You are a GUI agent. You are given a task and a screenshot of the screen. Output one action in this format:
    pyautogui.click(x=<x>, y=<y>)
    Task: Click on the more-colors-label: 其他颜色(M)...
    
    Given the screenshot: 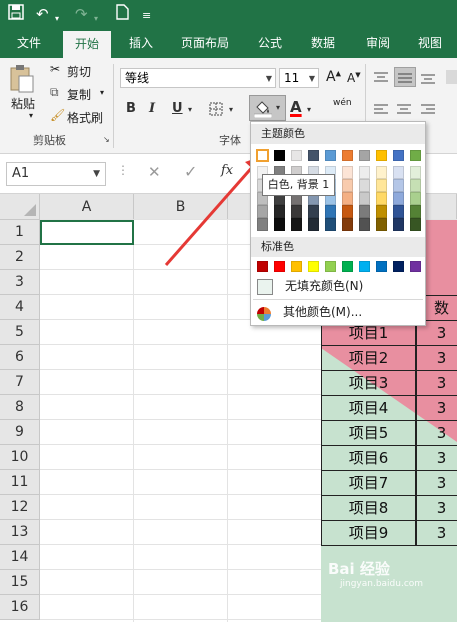 What is the action you would take?
    pyautogui.click(x=323, y=312)
    